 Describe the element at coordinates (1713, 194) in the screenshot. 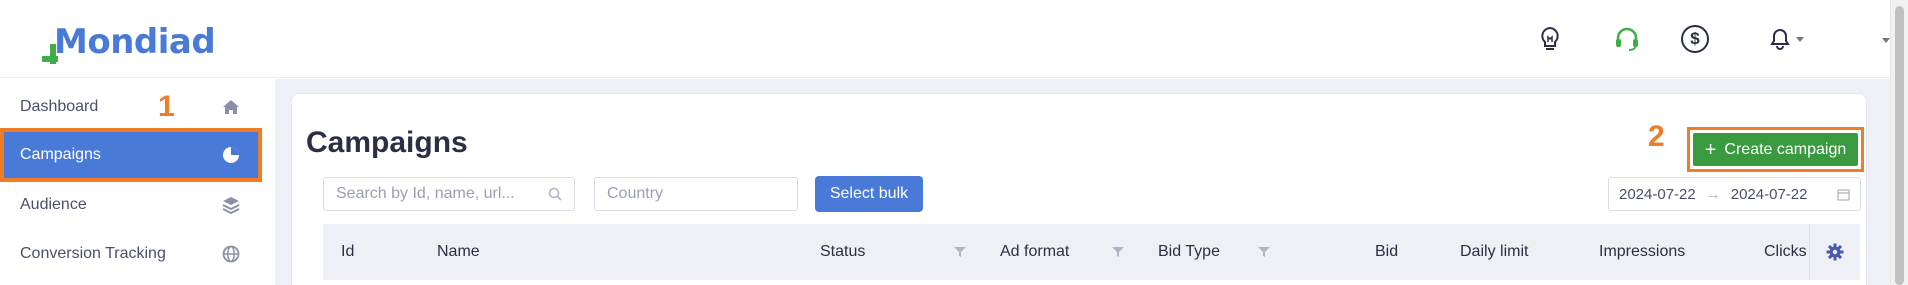

I see `arrow-right-icon: →` at that location.